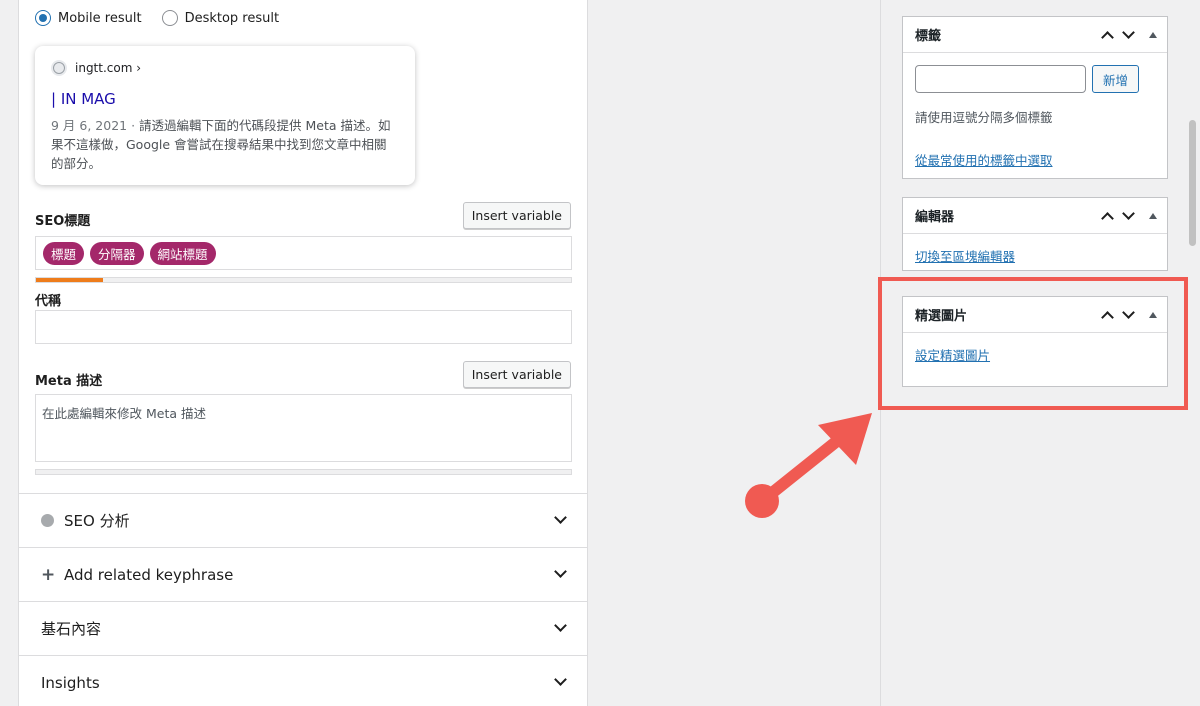  Describe the element at coordinates (935, 217) in the screenshot. I see `editor-box-title: 編輯器` at that location.